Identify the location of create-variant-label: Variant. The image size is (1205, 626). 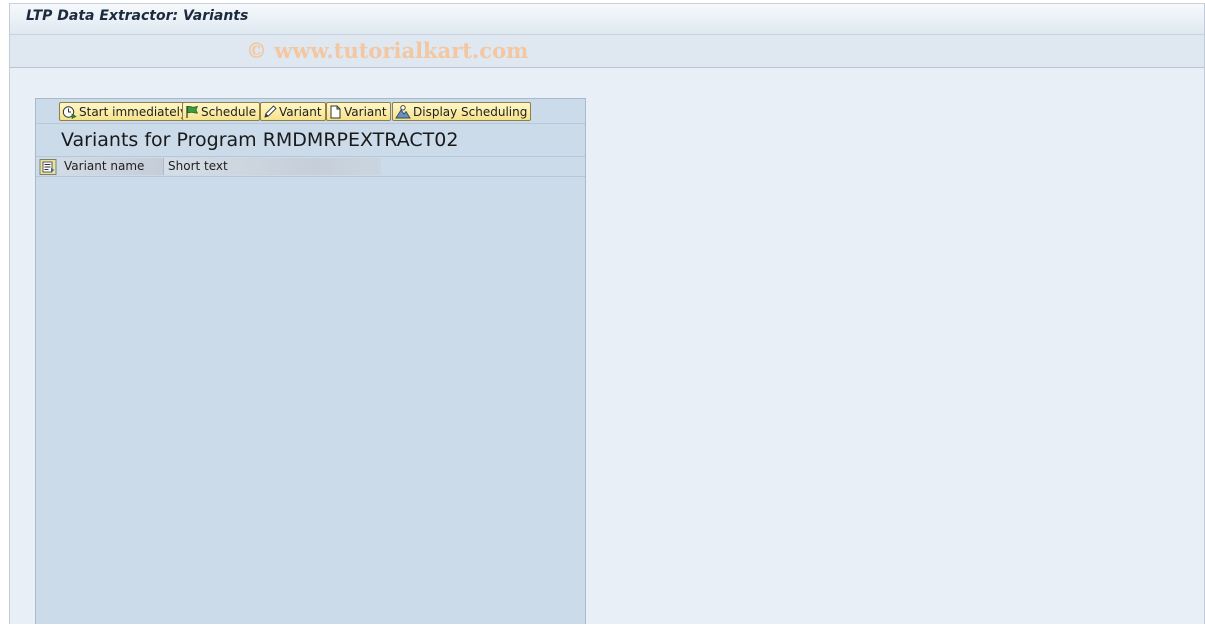
(365, 111).